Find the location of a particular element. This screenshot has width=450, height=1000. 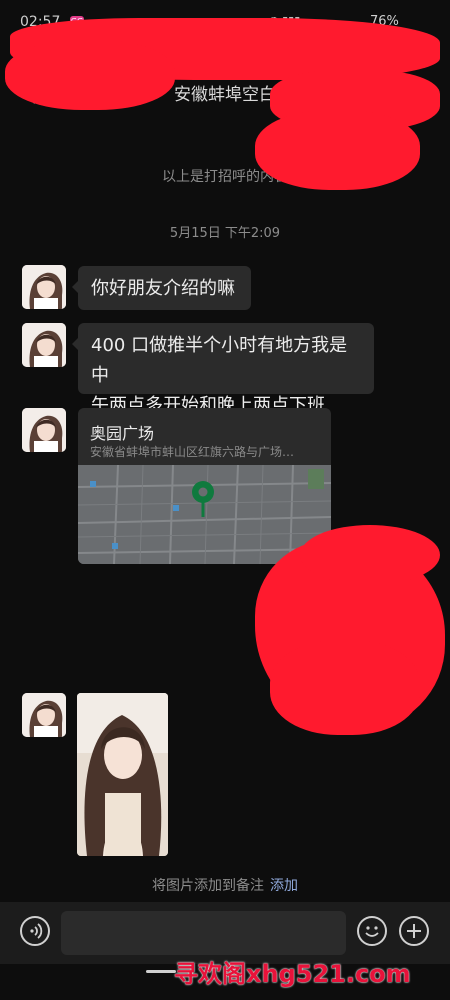

photo-message is located at coordinates (122, 774).